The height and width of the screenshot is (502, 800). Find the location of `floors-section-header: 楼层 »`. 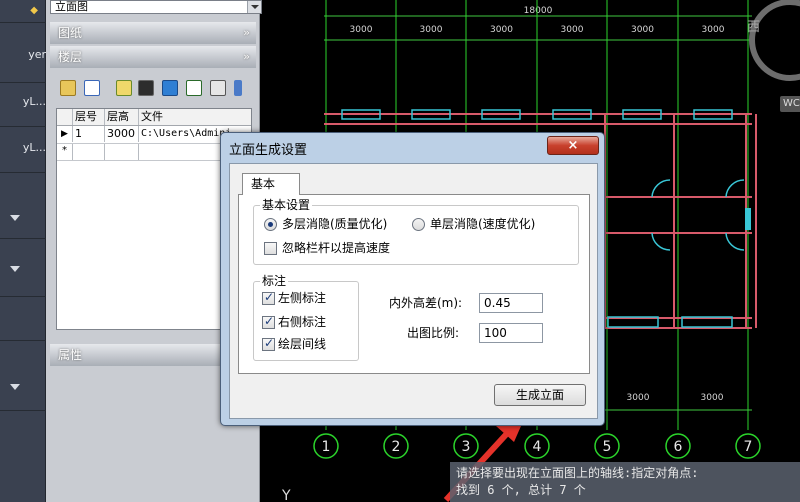

floors-section-header: 楼层 » is located at coordinates (153, 57).